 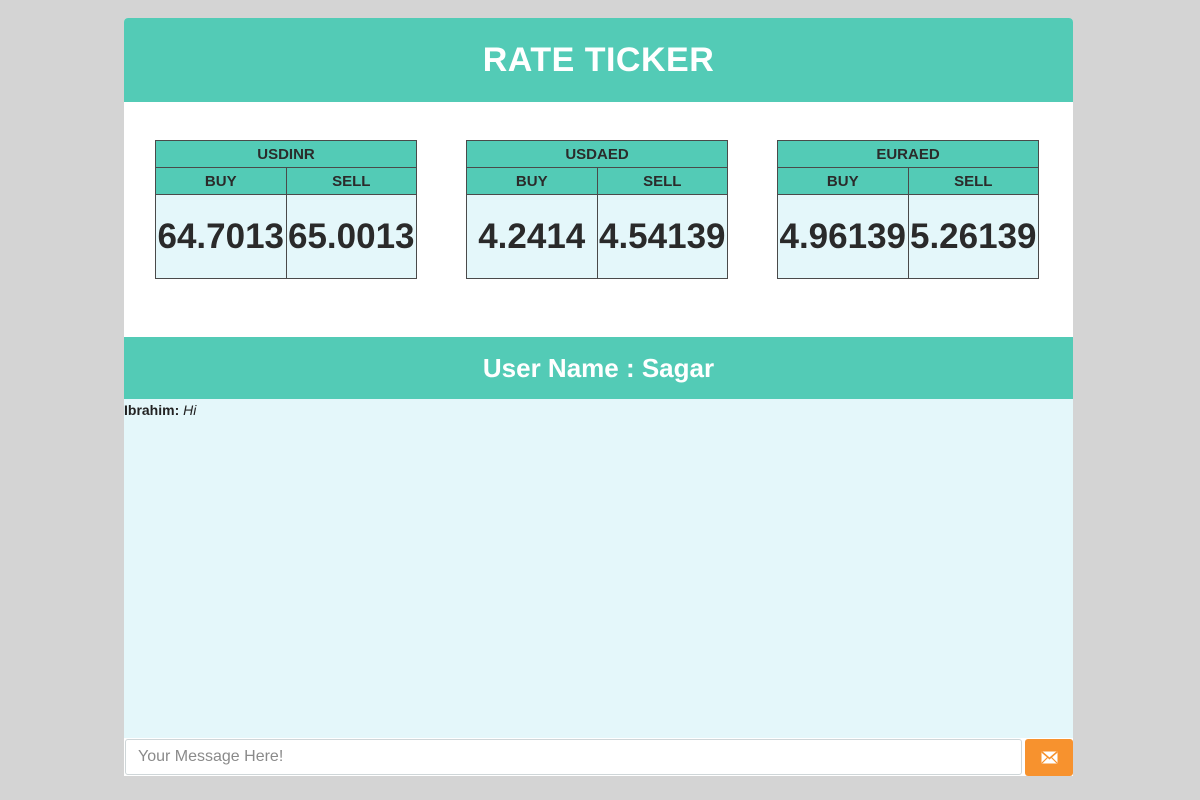 I want to click on envelope-icon, so click(x=1049, y=757).